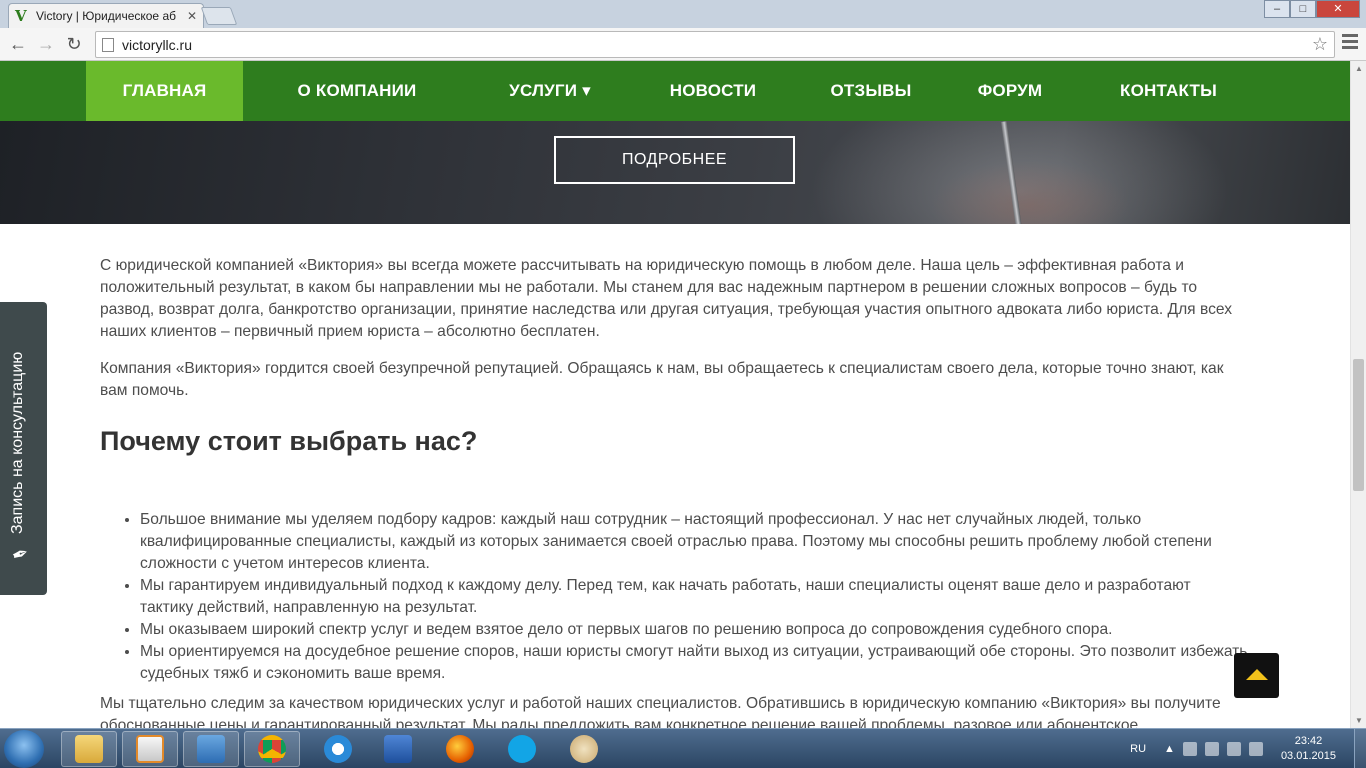  What do you see at coordinates (357, 91) in the screenshot?
I see `nav-item-about: О КОМПАНИИ` at bounding box center [357, 91].